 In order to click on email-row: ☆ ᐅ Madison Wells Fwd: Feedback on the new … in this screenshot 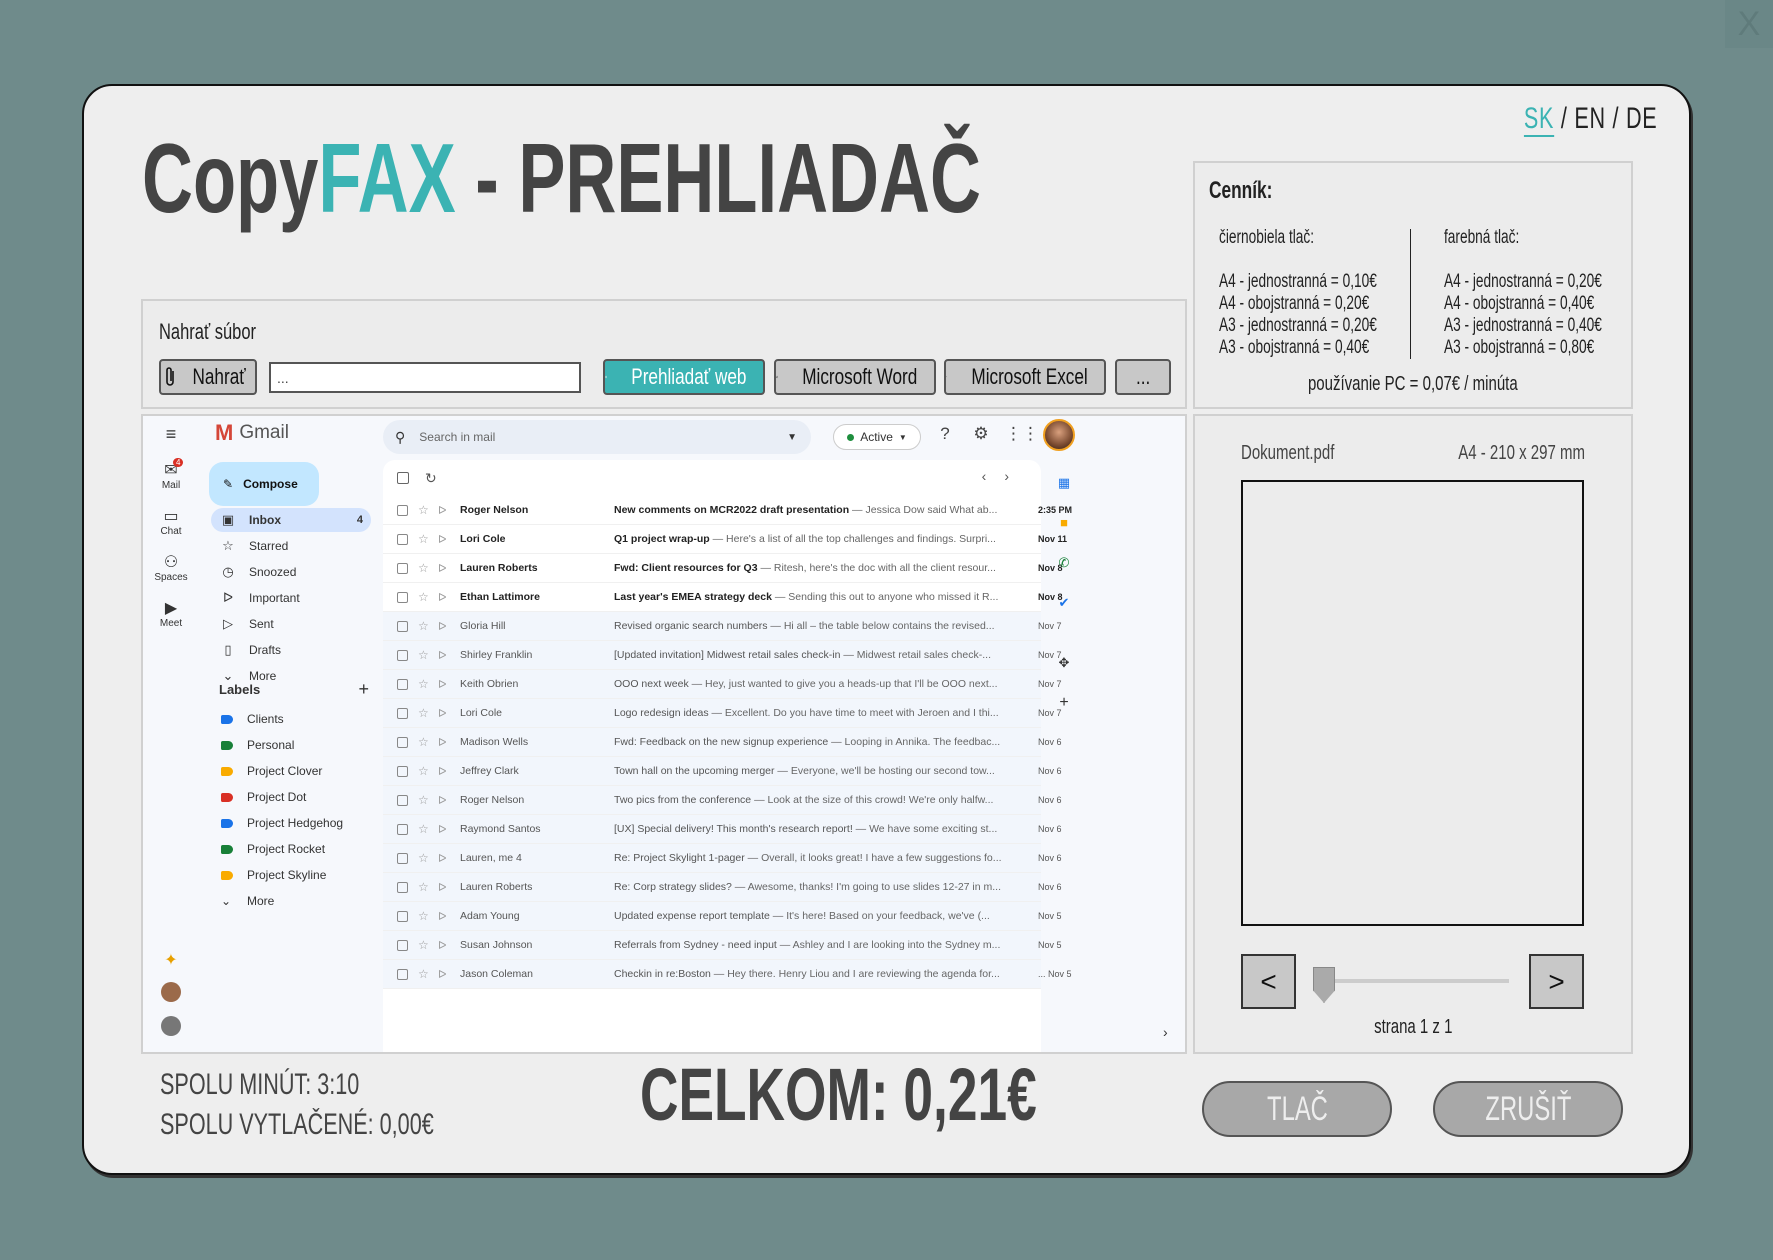, I will do `click(722, 742)`.